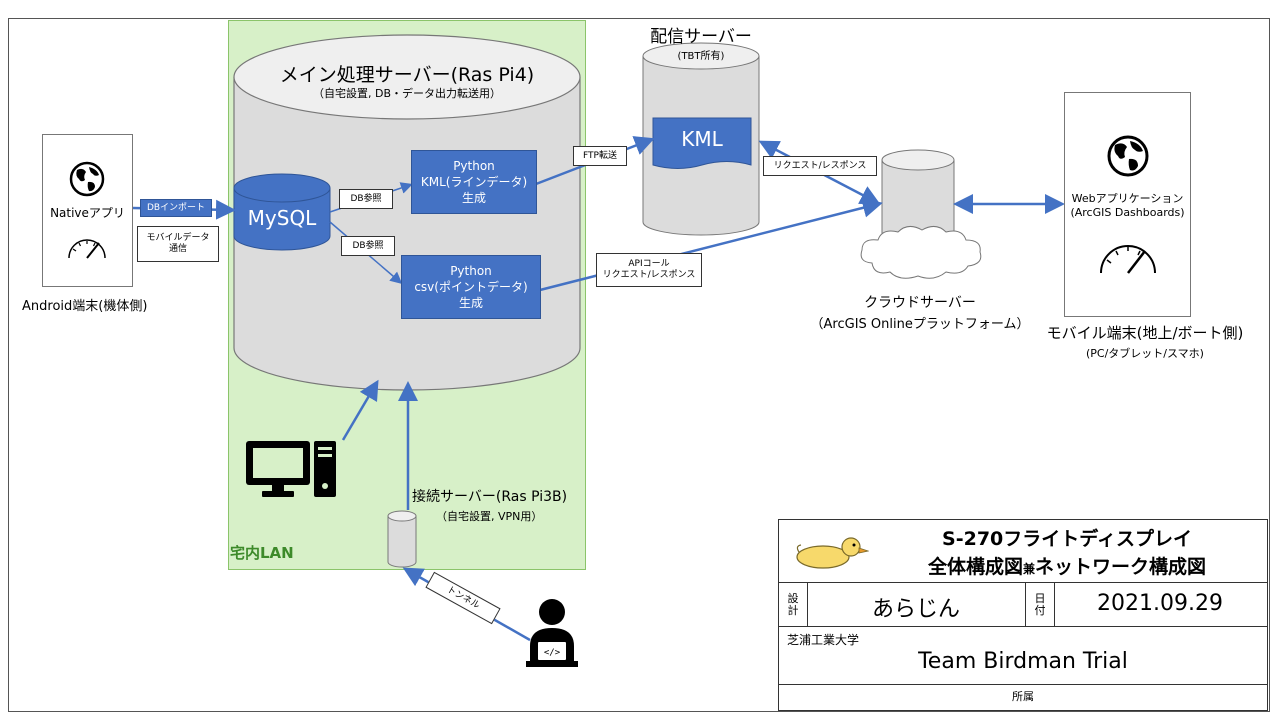 The height and width of the screenshot is (720, 1280). I want to click on connection-server-subtitle: （自宅設置, VPN用）, so click(489, 516).